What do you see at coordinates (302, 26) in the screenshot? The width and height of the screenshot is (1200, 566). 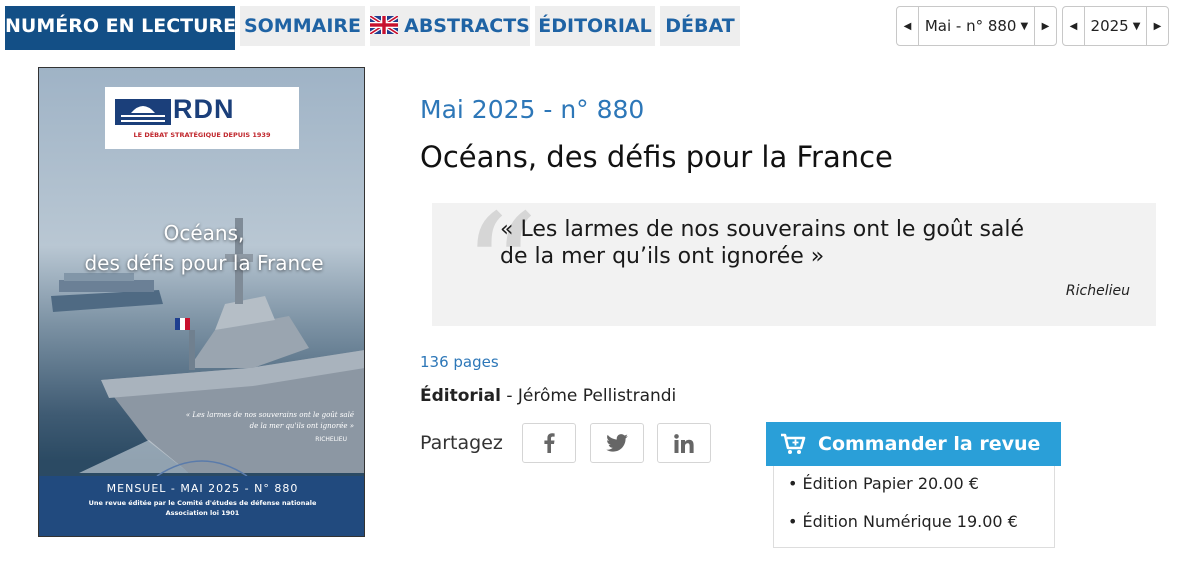 I see `tab-sommaire: SOMMAIRE` at bounding box center [302, 26].